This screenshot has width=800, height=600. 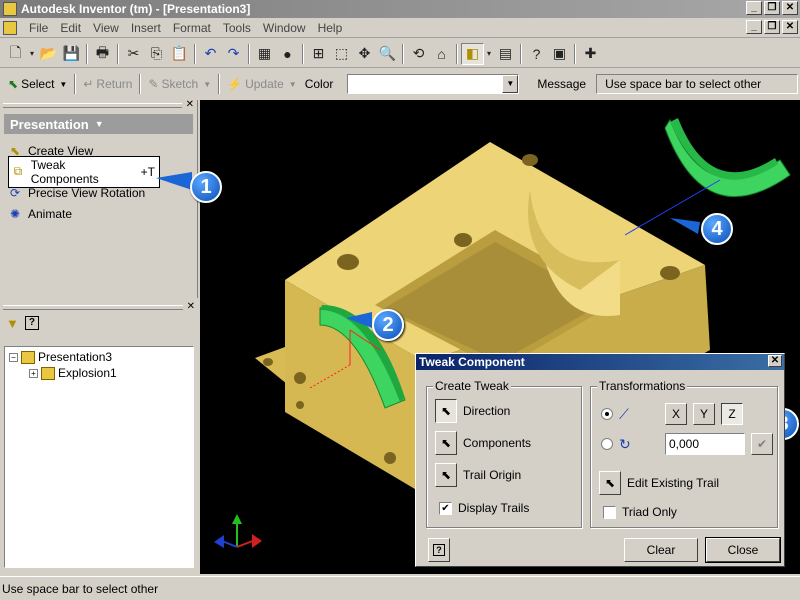 I want to click on sphere-icon: ●, so click(x=287, y=54).